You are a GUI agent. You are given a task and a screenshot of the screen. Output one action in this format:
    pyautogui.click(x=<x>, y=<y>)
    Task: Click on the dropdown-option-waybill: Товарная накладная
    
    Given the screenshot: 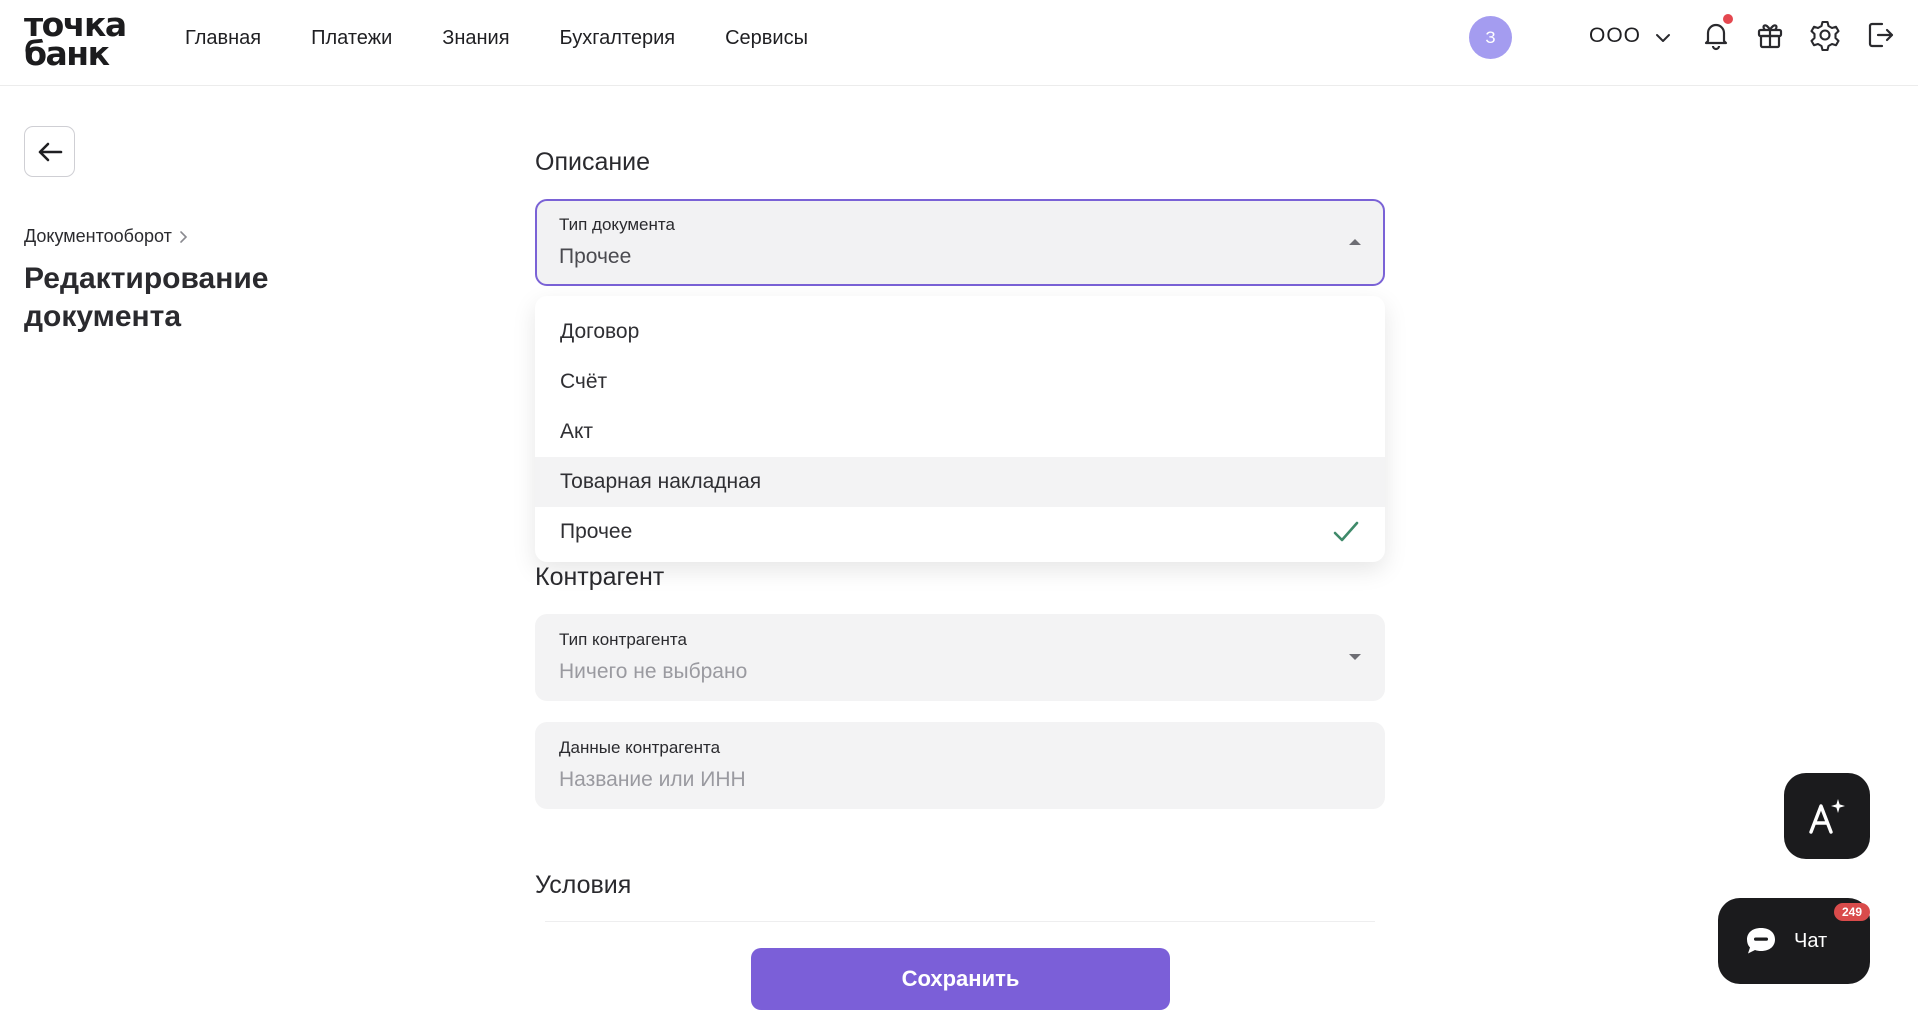 What is the action you would take?
    pyautogui.click(x=960, y=482)
    